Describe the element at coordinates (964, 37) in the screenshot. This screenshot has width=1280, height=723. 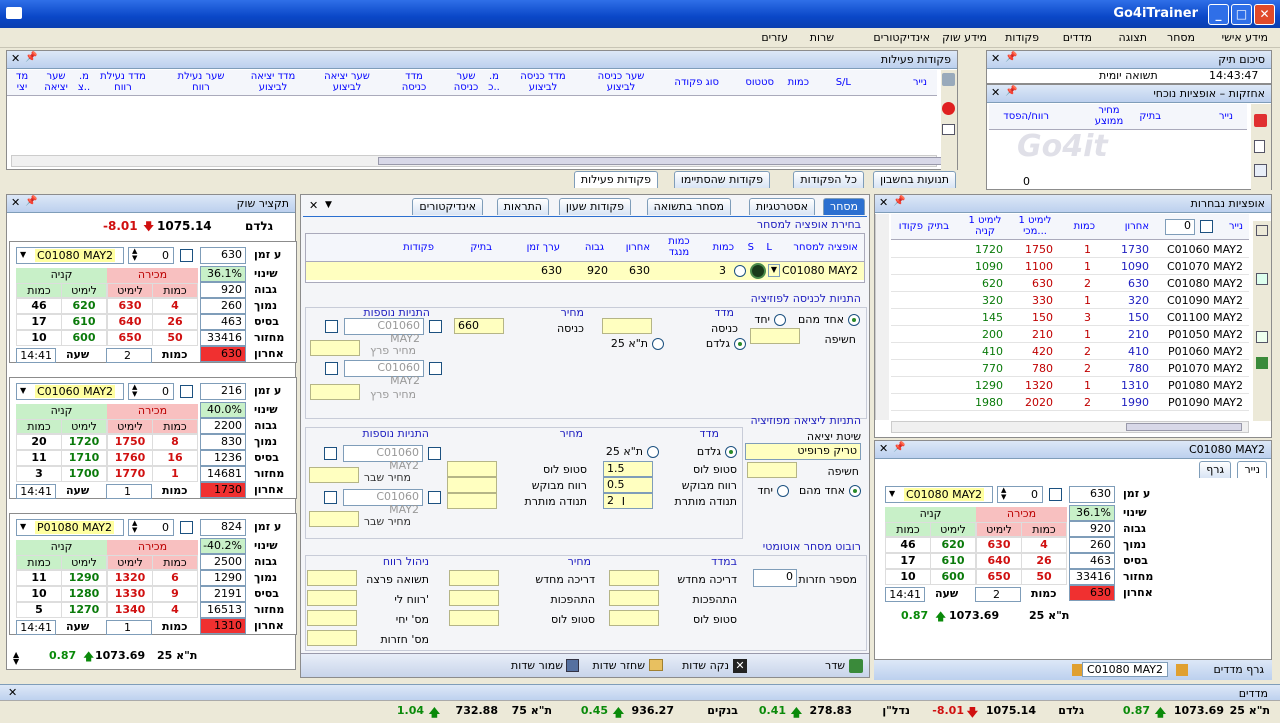
I see `menu-market: מידע שוק` at that location.